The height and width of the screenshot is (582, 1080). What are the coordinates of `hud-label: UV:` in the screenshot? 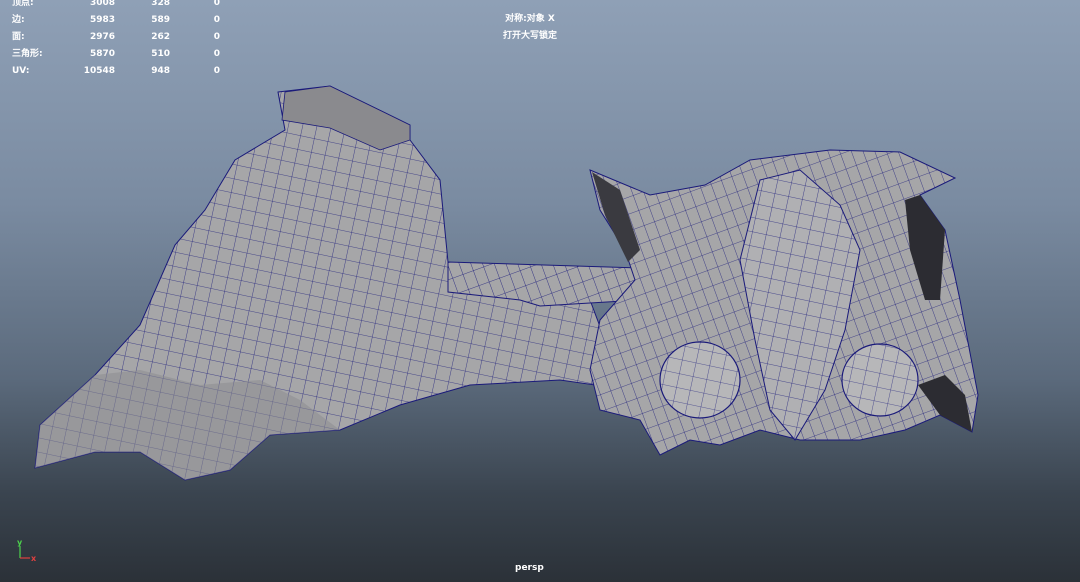 It's located at (21, 71).